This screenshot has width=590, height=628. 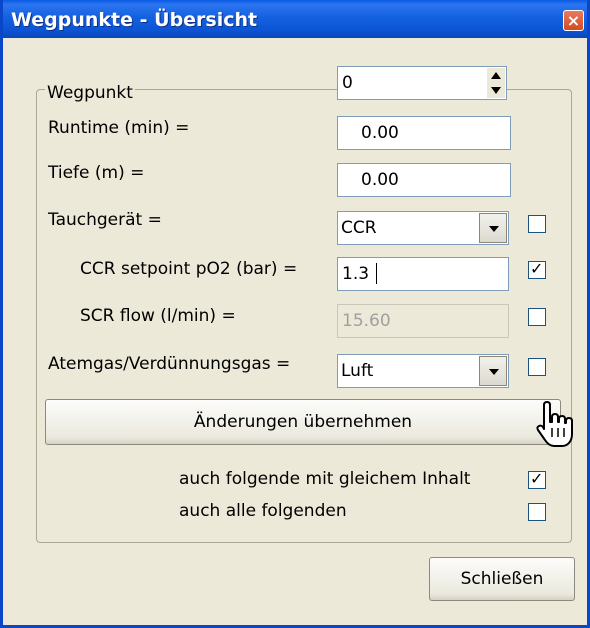 What do you see at coordinates (158, 316) in the screenshot?
I see `scr-flow-label: SCR flow (l/min) =` at bounding box center [158, 316].